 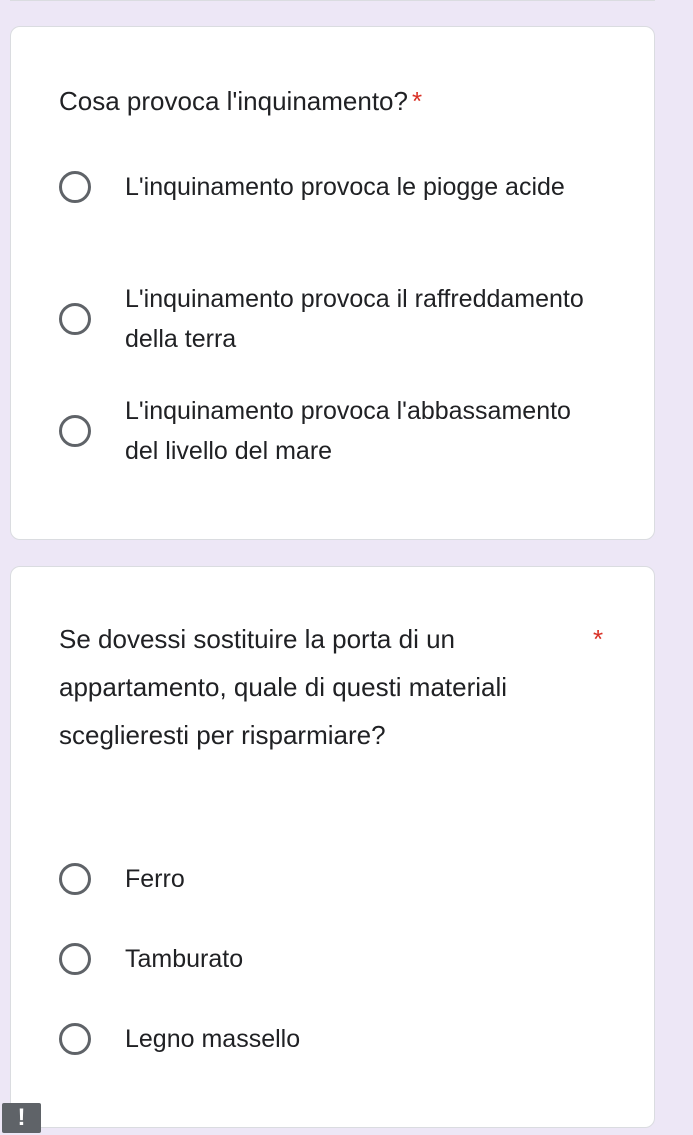 I want to click on radio-option-acid-rain: L'inquinamento provoca le piogge acide, so click(x=327, y=187).